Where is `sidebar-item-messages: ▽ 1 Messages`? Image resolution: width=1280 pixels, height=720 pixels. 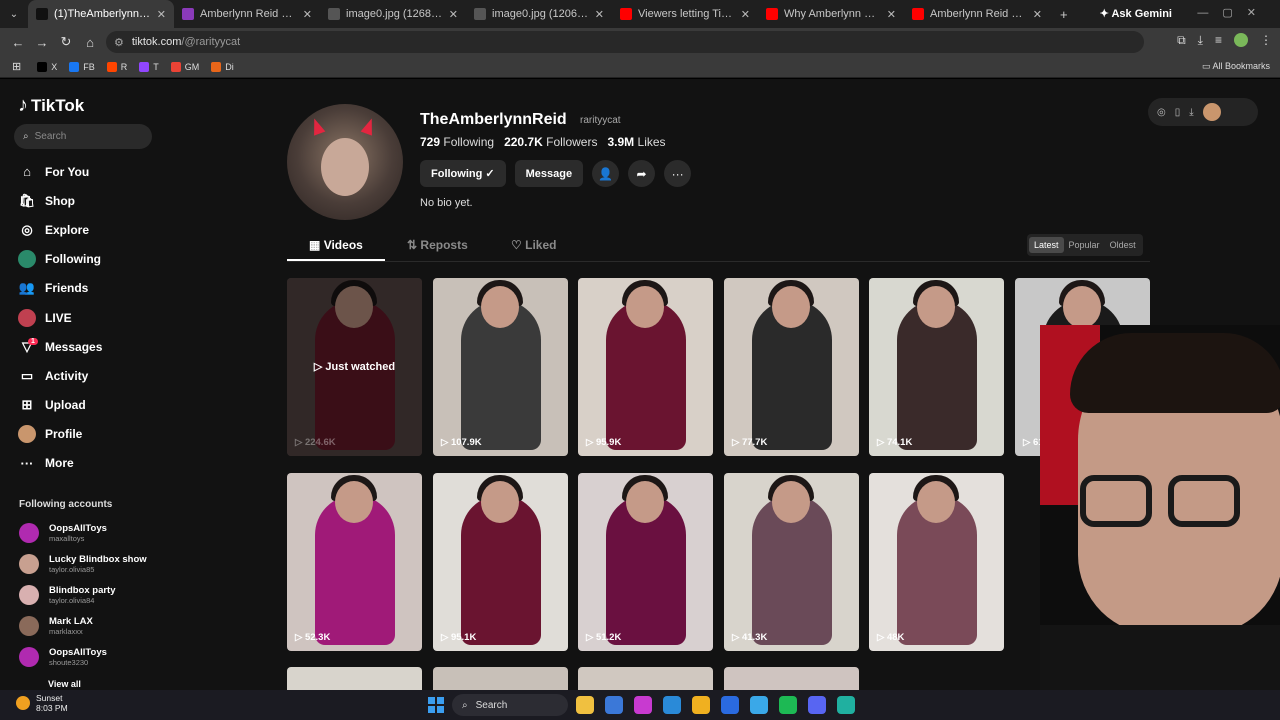 sidebar-item-messages: ▽ 1 Messages is located at coordinates (60, 346).